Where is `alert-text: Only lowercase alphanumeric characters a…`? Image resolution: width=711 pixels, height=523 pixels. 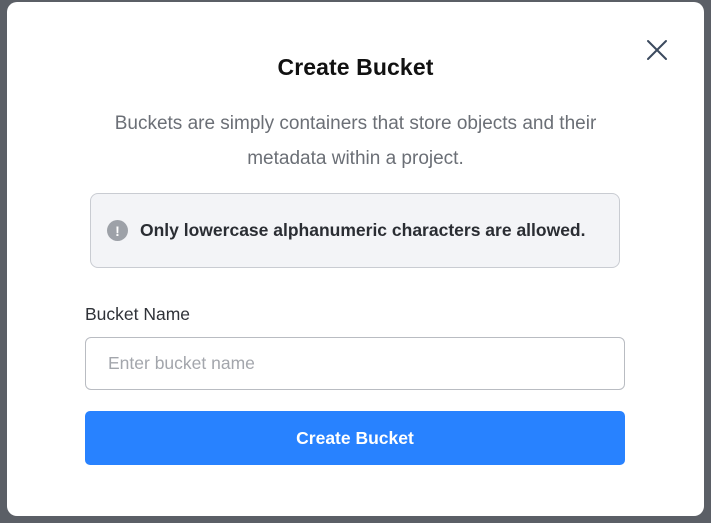
alert-text: Only lowercase alphanumeric characters a… is located at coordinates (363, 230).